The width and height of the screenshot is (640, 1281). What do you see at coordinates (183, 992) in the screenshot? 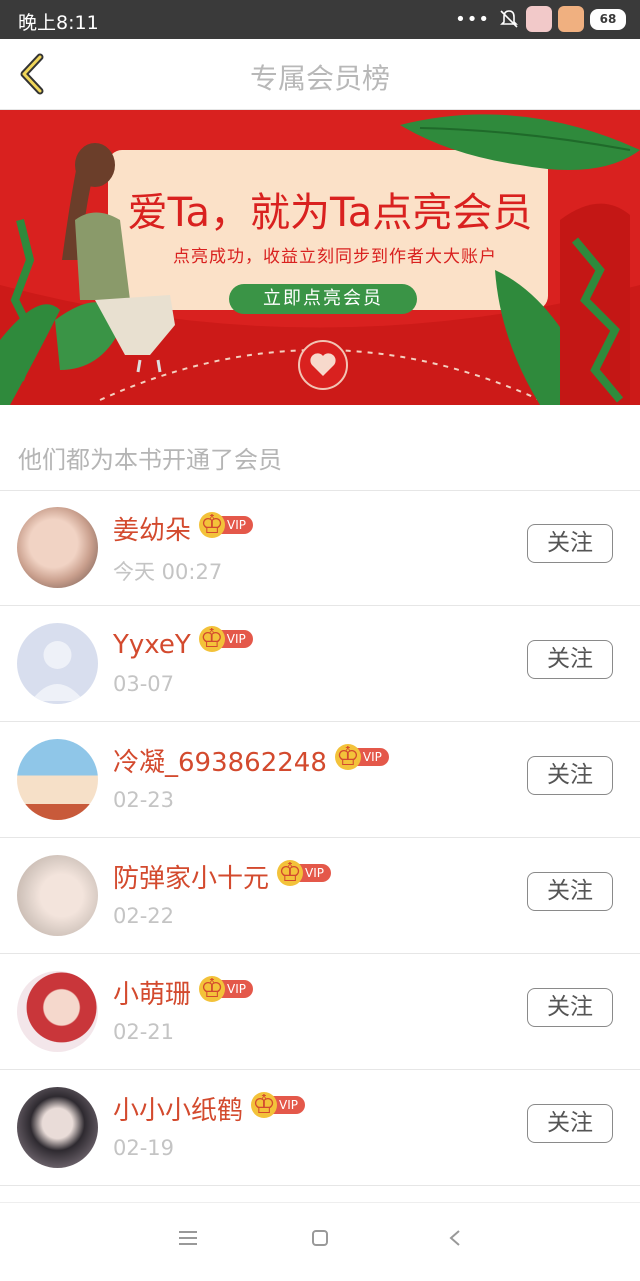
I see `member-name: 小萌珊 ♔ VIP` at bounding box center [183, 992].